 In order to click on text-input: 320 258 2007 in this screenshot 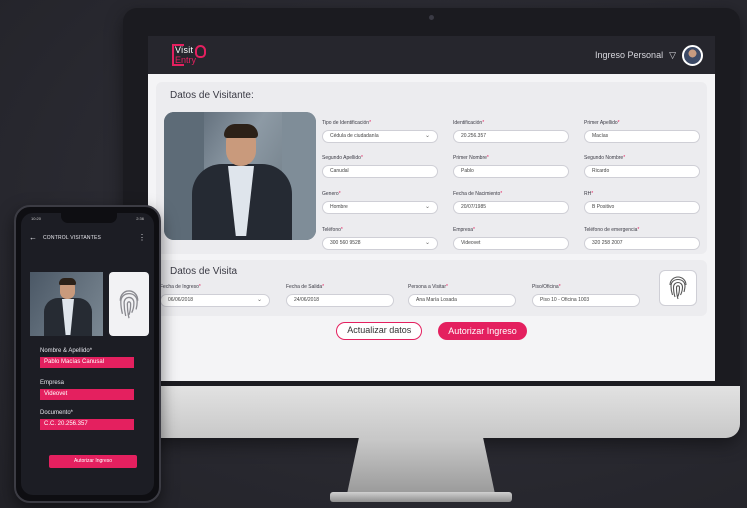, I will do `click(642, 243)`.